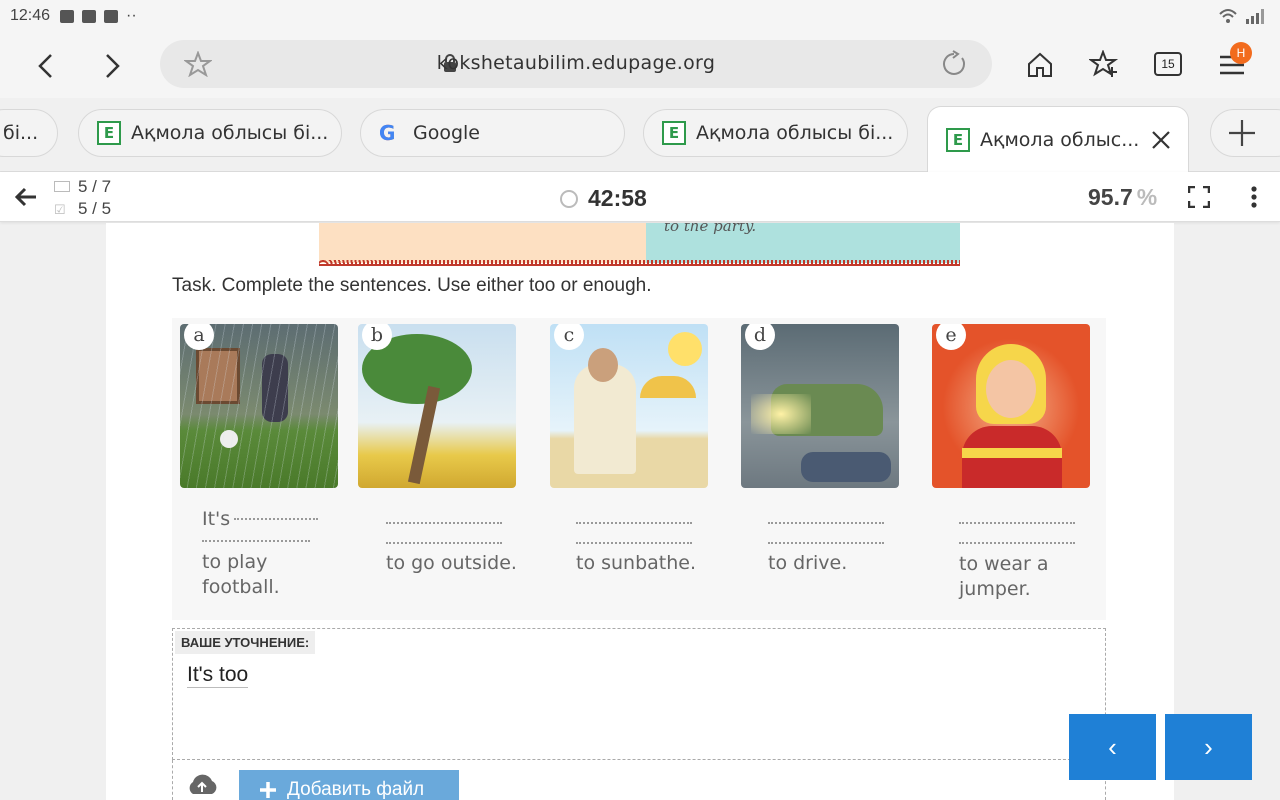 The width and height of the screenshot is (1280, 800). I want to click on menu-button: H, so click(1235, 62).